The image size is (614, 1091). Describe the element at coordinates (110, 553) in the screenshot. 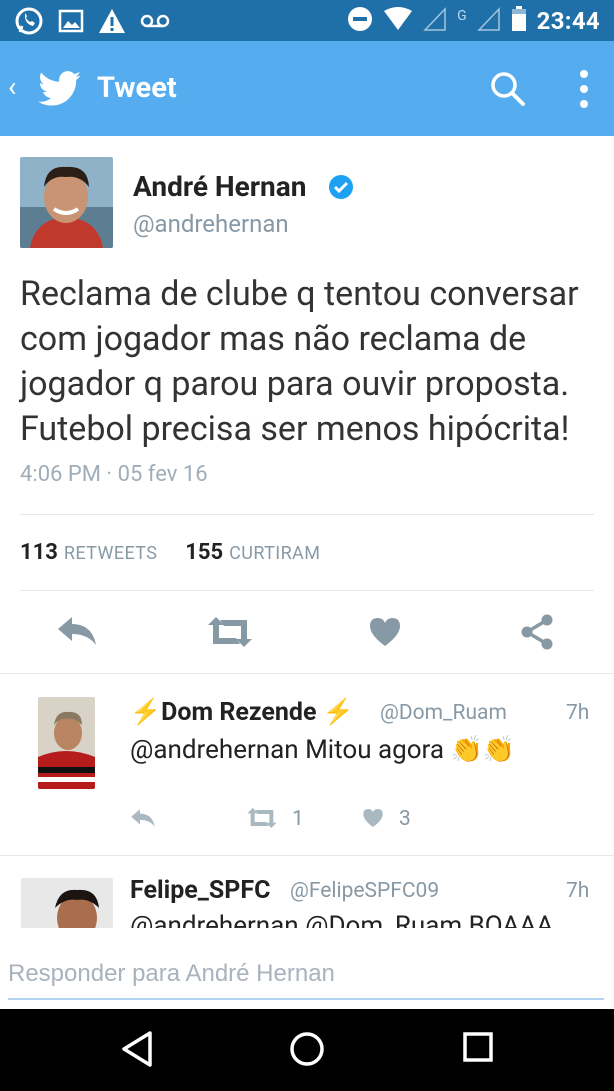

I see `retweets-label: RETWEETS` at that location.